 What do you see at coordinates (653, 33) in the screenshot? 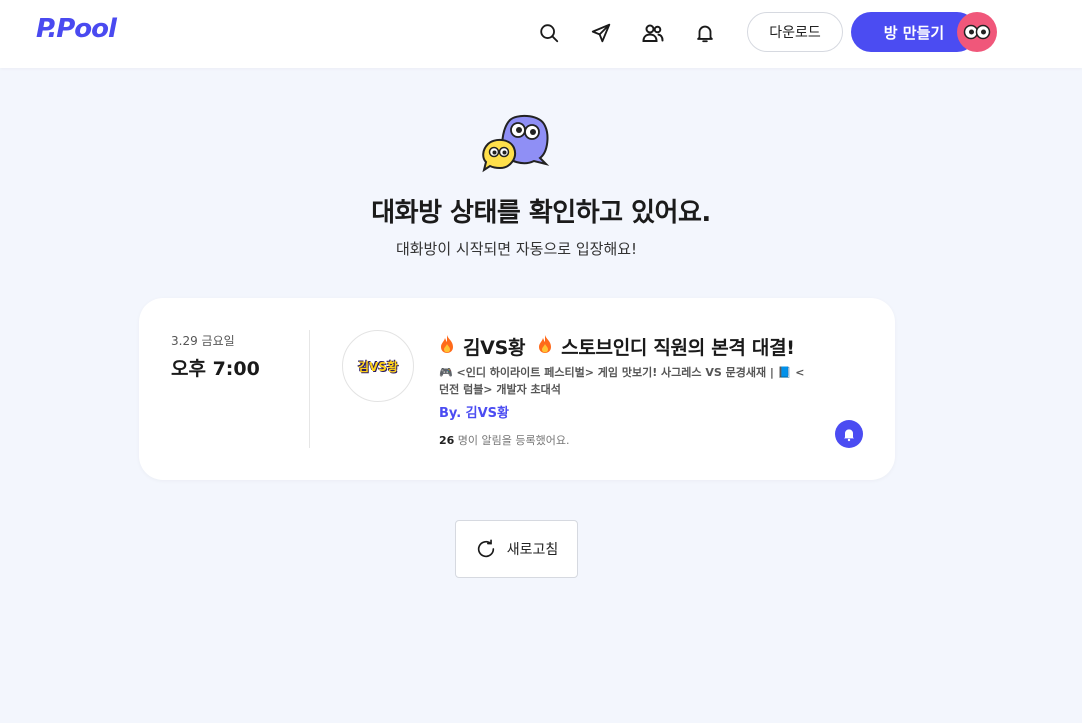
I see `users-icon` at bounding box center [653, 33].